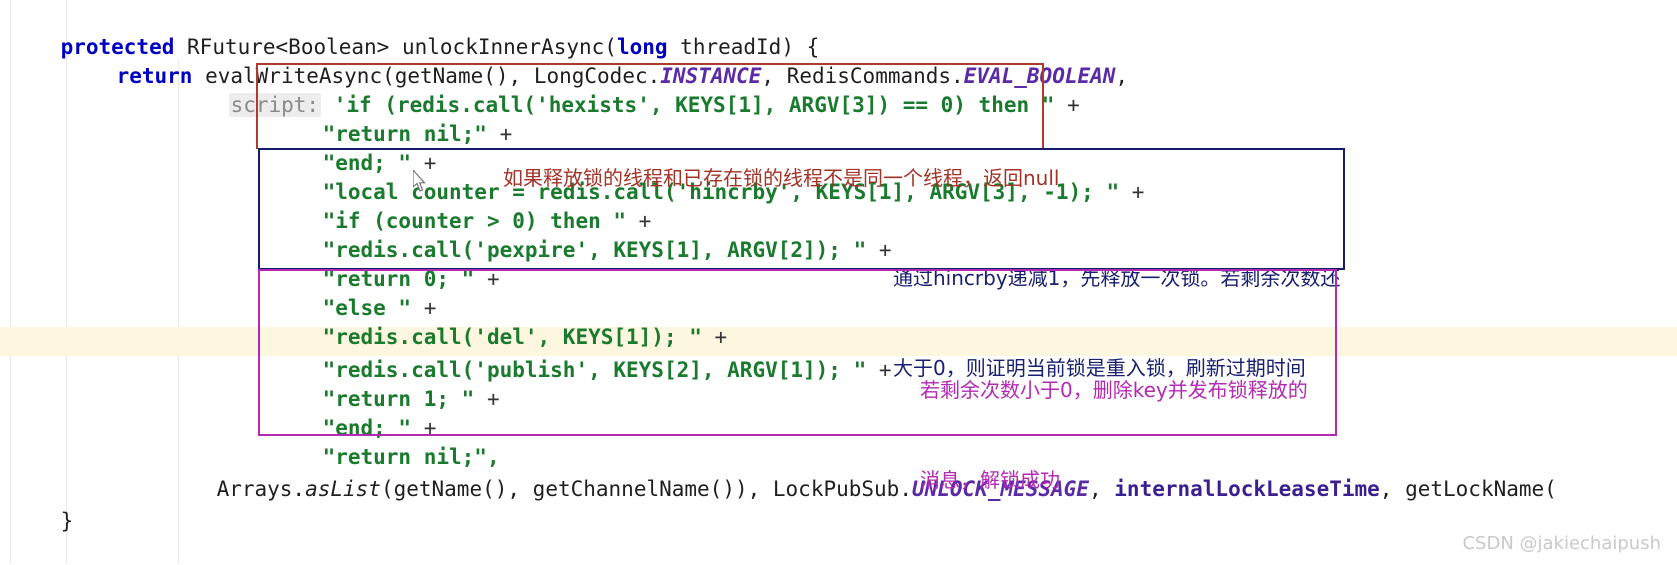 This screenshot has height=565, width=1677. Describe the element at coordinates (1114, 435) in the screenshot. I see `annotation-text-magenta: 若剩余次数小于0，删除key并发布锁释放的 消息，解锁成功` at that location.